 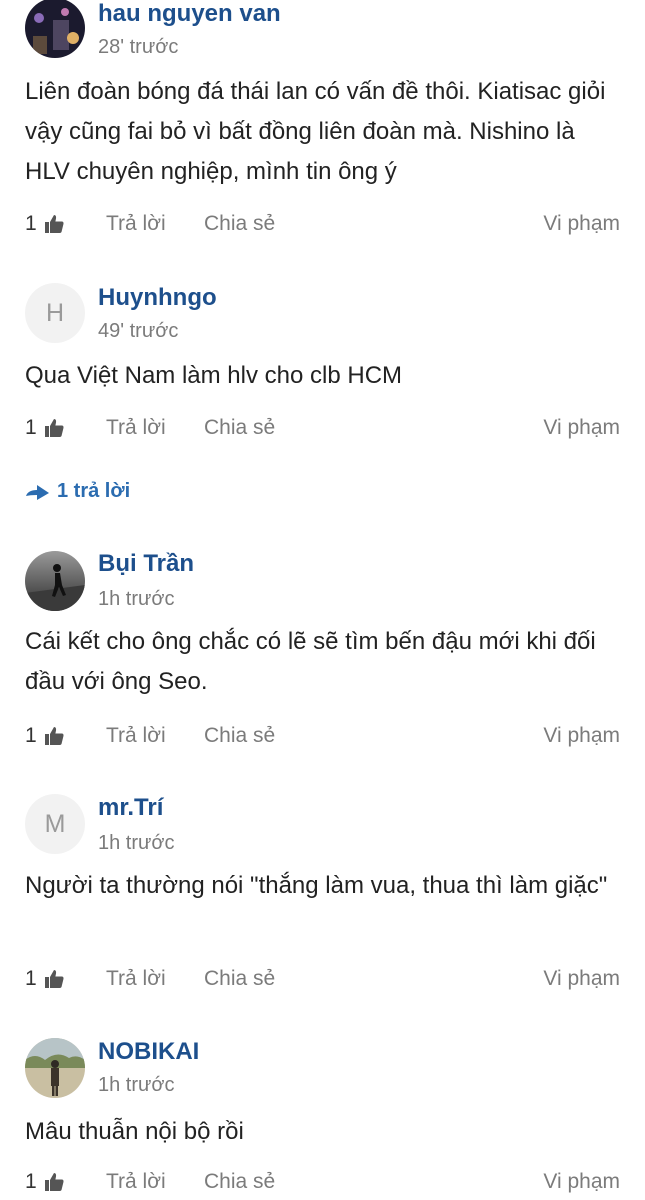 What do you see at coordinates (146, 564) in the screenshot?
I see `comment-author: Bụi Trần` at bounding box center [146, 564].